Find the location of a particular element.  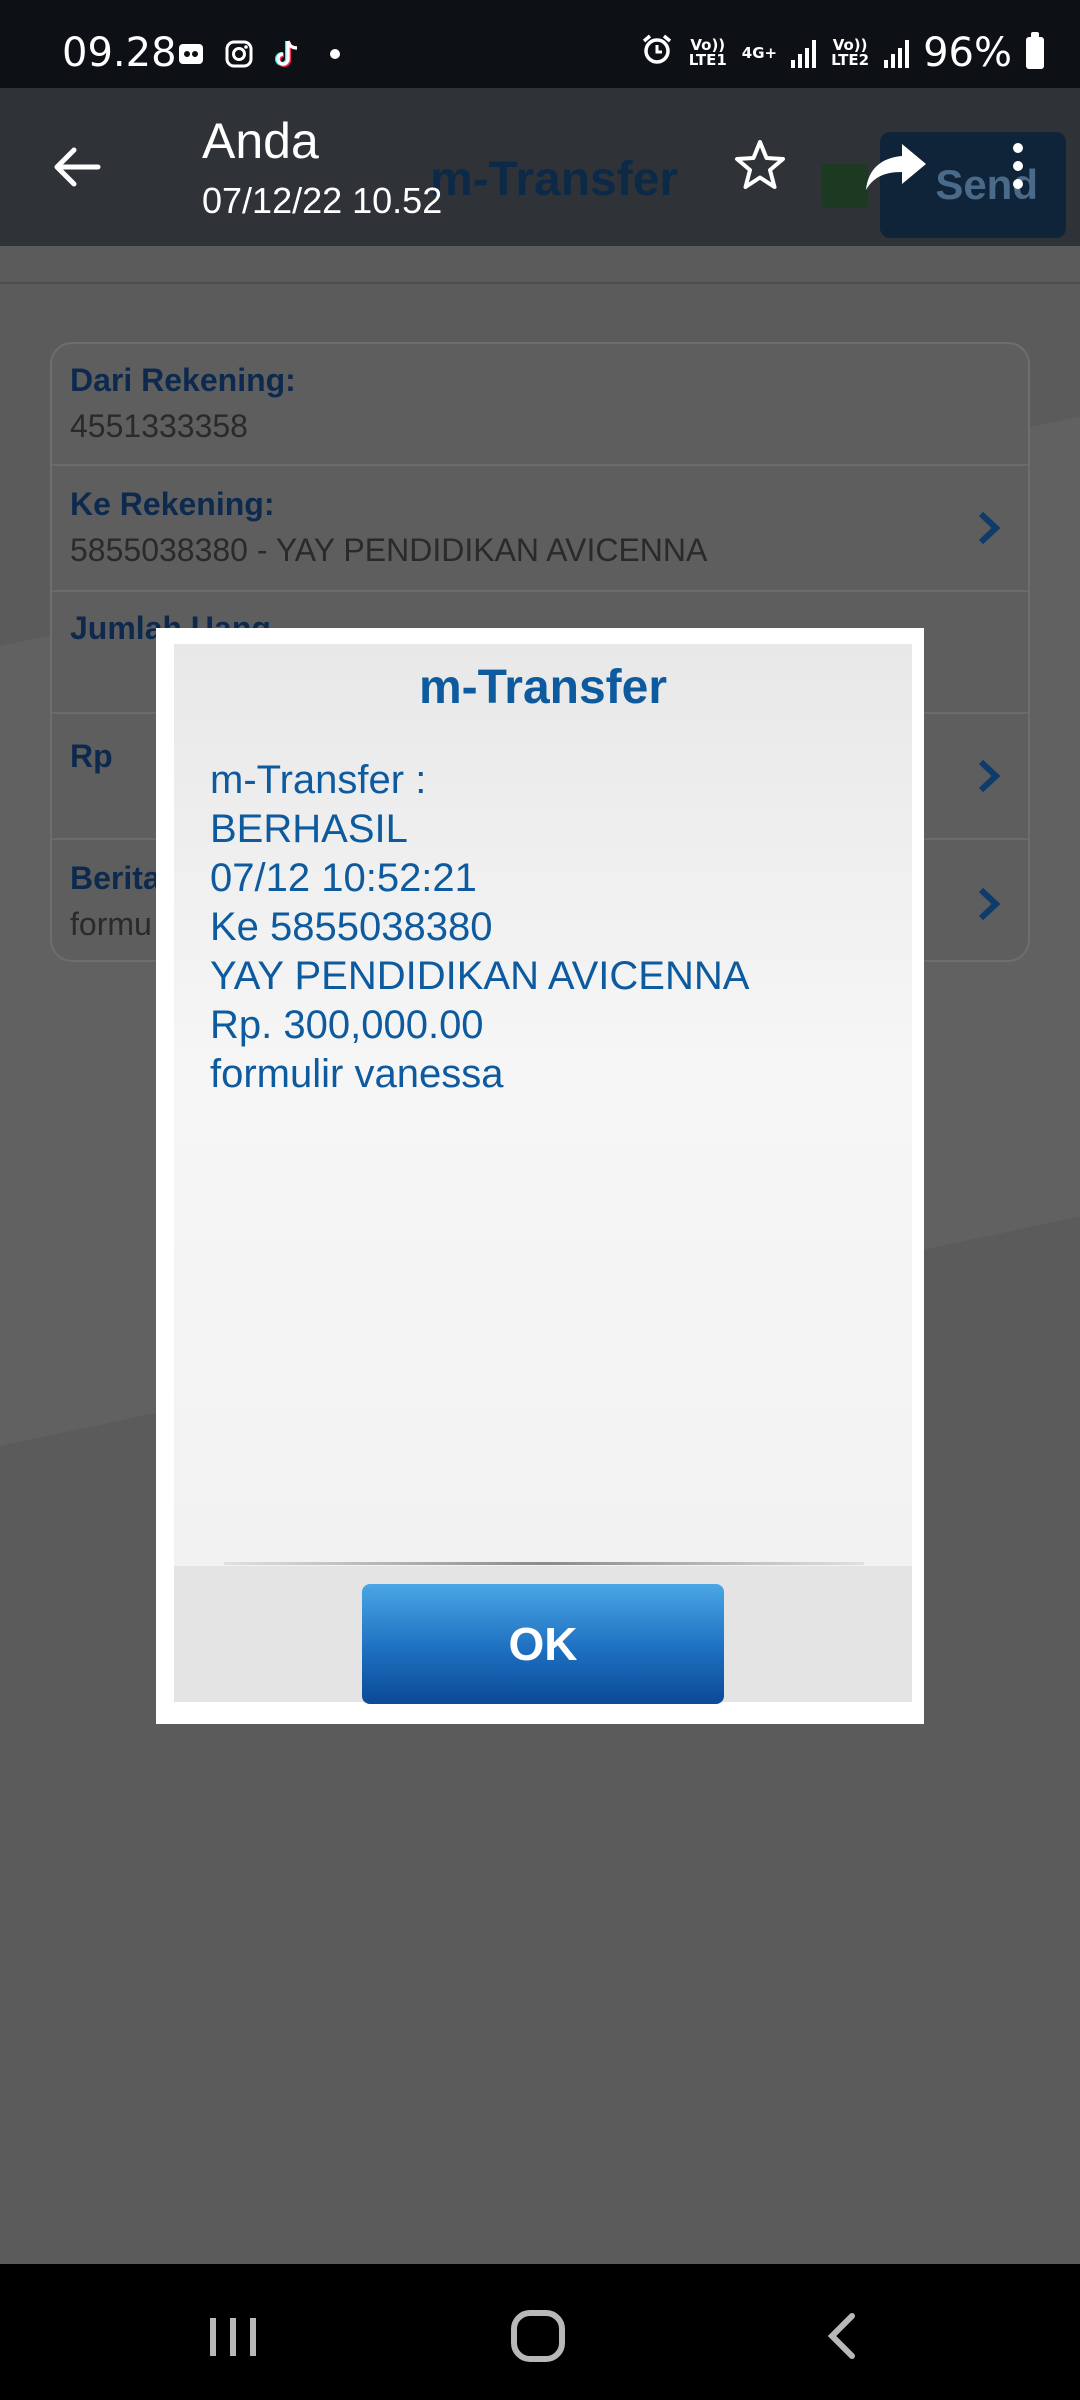

alarm-icon is located at coordinates (657, 53).